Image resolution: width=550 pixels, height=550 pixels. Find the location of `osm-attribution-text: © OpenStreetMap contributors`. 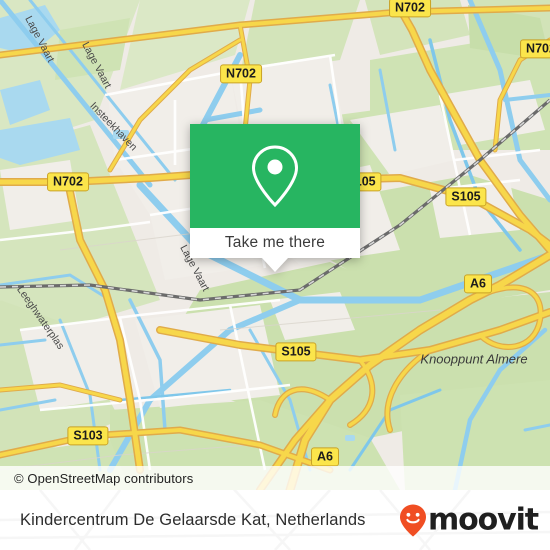

osm-attribution-text: © OpenStreetMap contributors is located at coordinates (104, 478).